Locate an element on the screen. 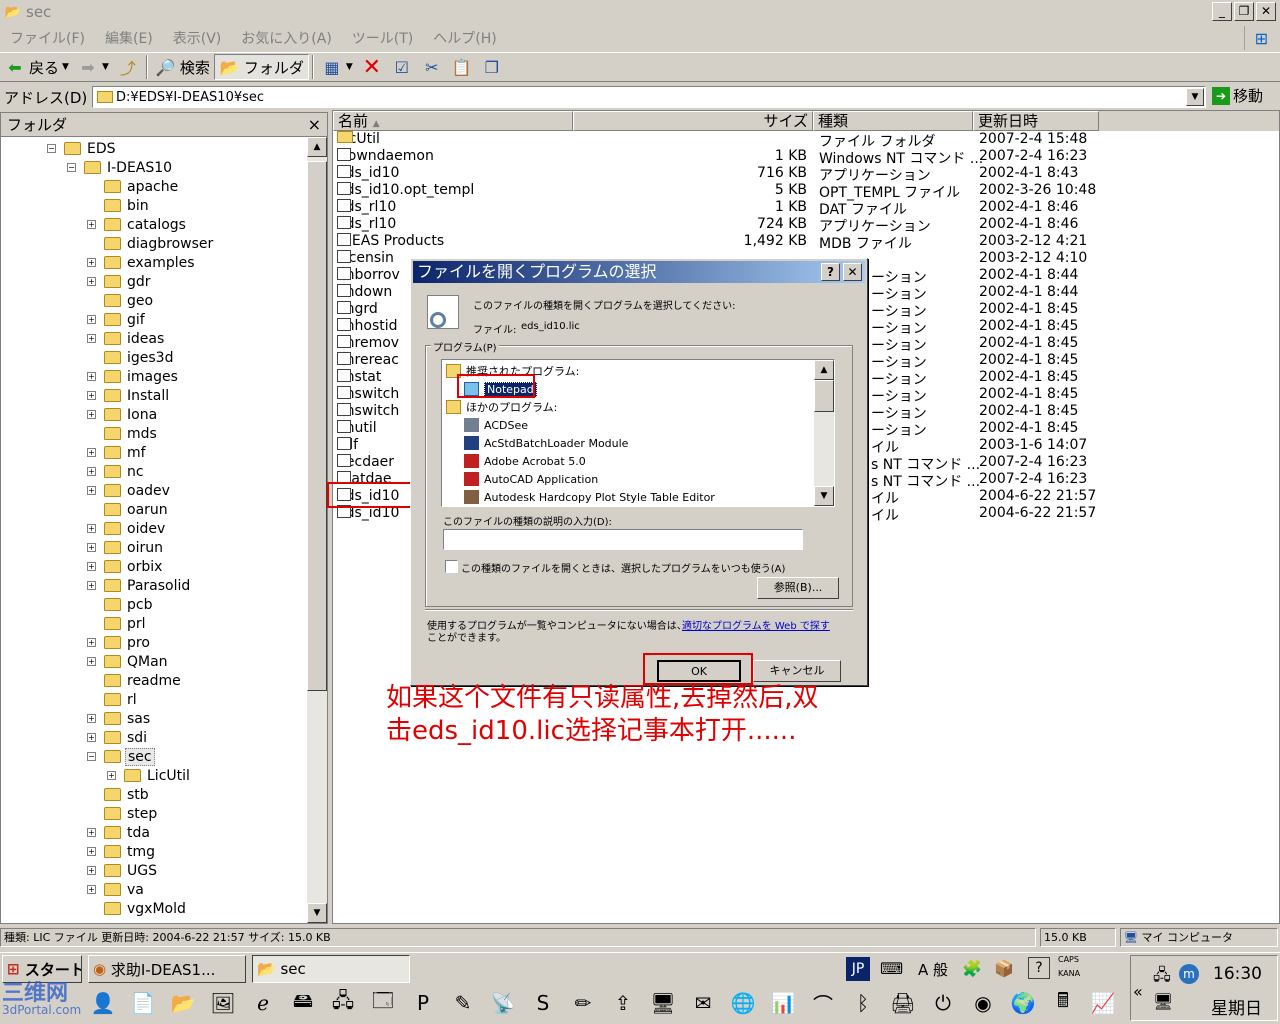 Image resolution: width=1280 pixels, height=1024 pixels. tree-node-mds: mds is located at coordinates (123, 433).